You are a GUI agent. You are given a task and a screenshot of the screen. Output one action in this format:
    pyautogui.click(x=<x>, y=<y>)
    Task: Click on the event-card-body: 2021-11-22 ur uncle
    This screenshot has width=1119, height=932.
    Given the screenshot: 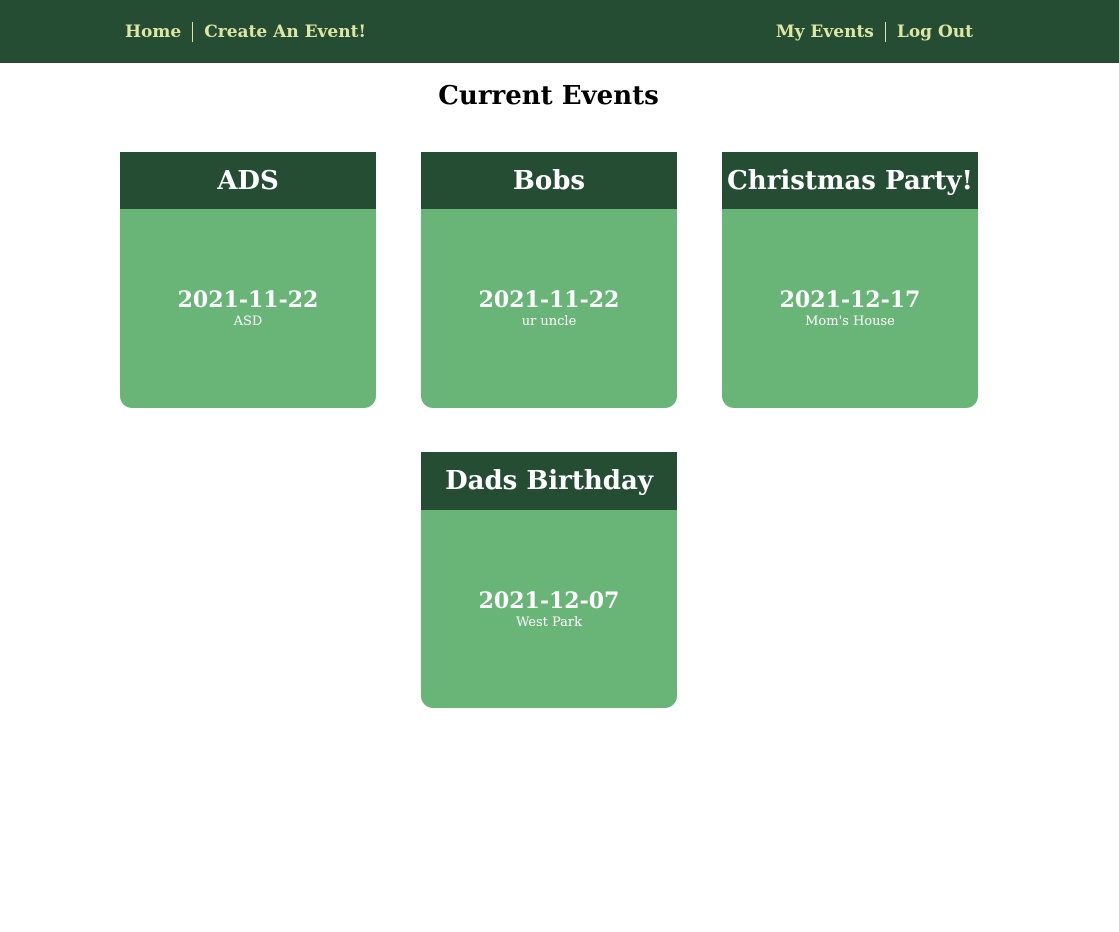 What is the action you would take?
    pyautogui.click(x=549, y=308)
    